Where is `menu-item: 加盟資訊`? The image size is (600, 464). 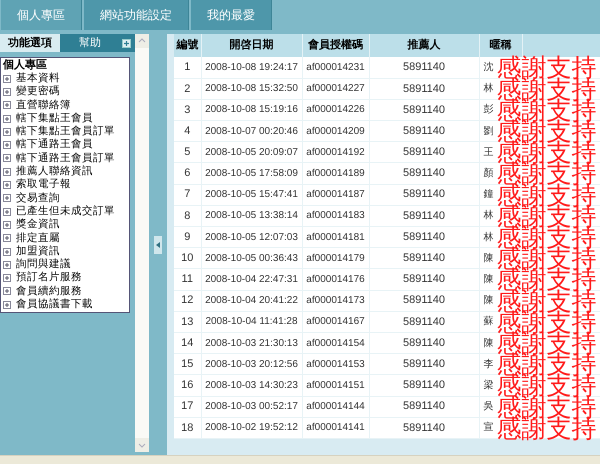
menu-item: 加盟資訊 is located at coordinates (65, 251).